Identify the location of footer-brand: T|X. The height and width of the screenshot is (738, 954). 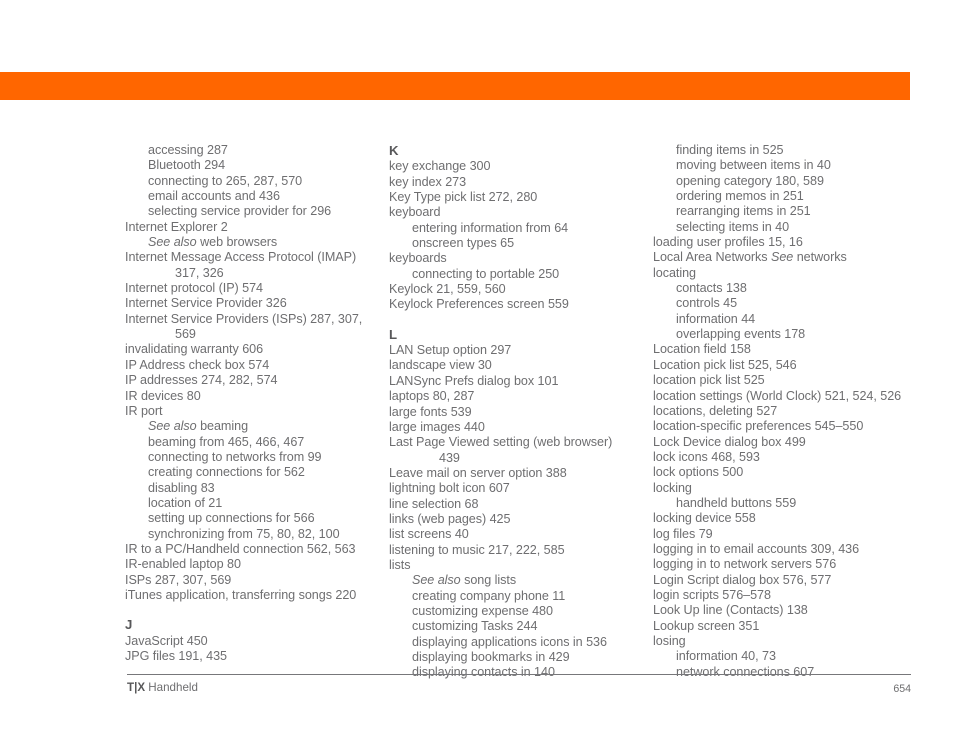
(136, 687).